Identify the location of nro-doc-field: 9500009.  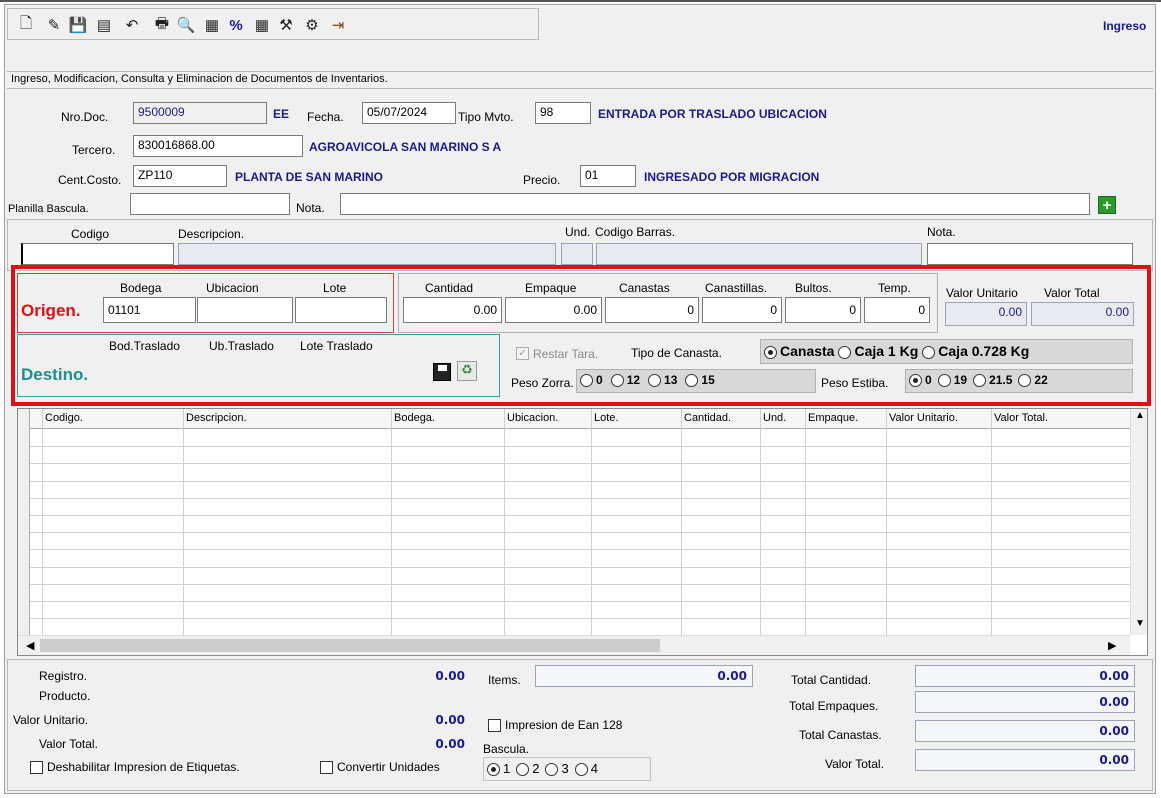
(200, 113).